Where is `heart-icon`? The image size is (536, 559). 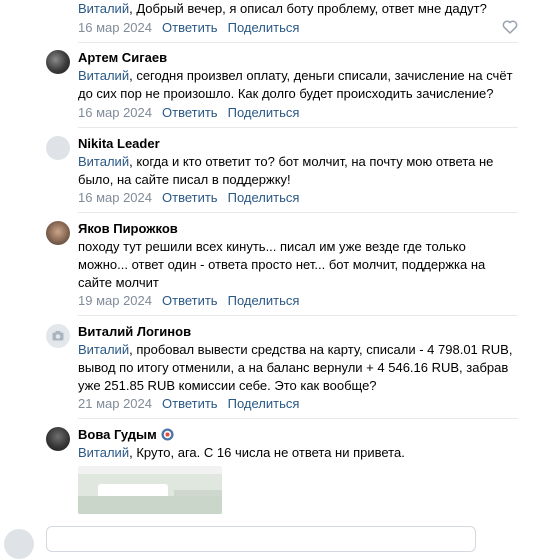
heart-icon is located at coordinates (510, 27).